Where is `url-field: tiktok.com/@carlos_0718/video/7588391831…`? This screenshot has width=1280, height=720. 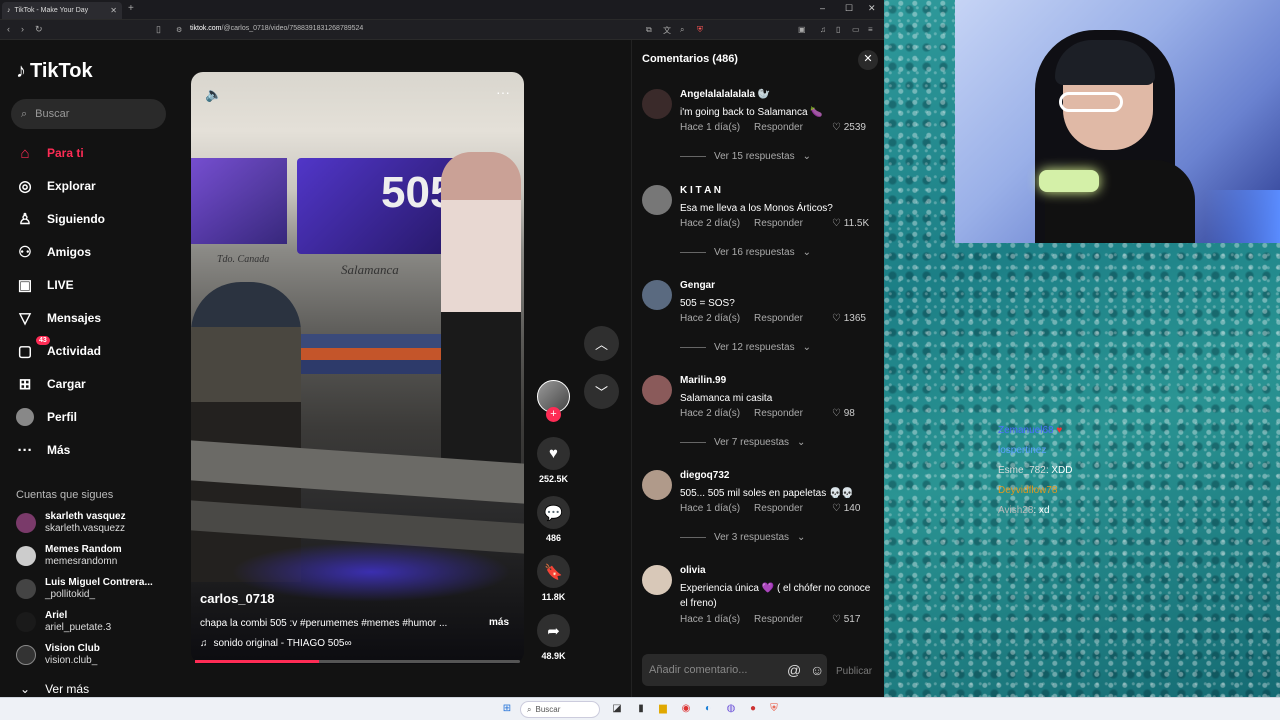
url-field: tiktok.com/@carlos_0718/video/7588391831… is located at coordinates (276, 28).